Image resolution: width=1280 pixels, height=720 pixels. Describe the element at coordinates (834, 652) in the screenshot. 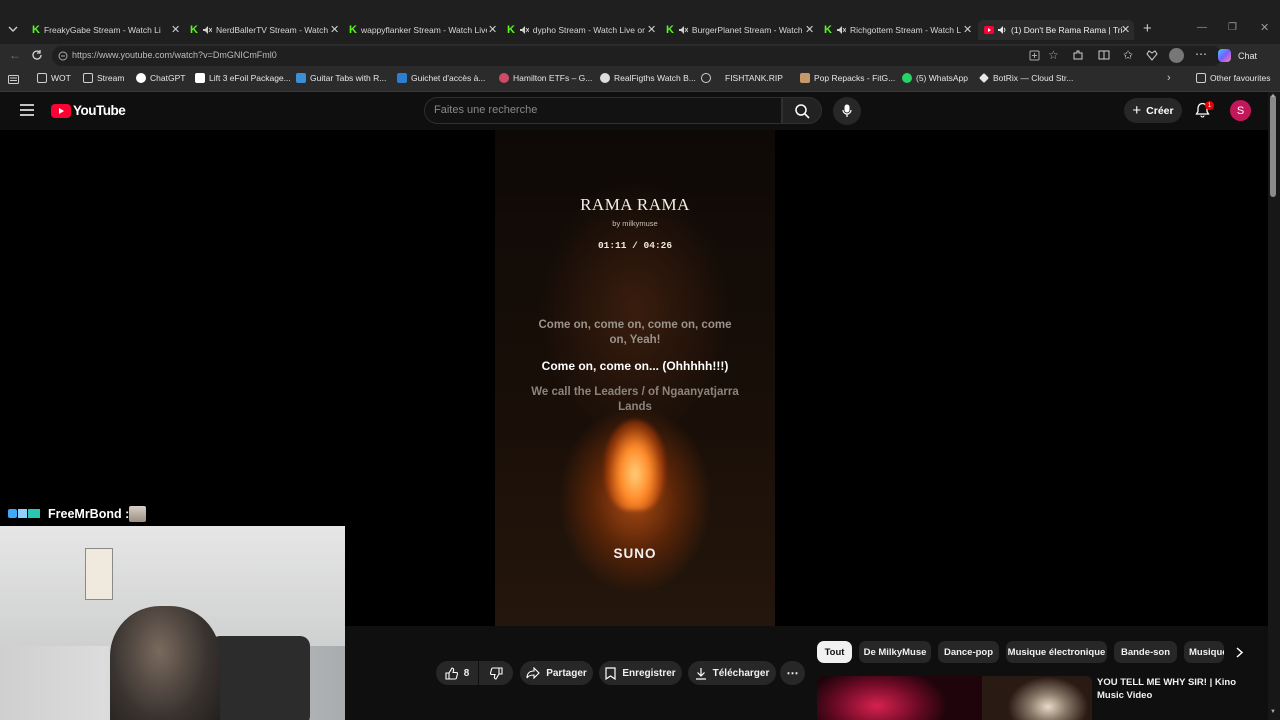

I see `chip-all: Tout` at that location.